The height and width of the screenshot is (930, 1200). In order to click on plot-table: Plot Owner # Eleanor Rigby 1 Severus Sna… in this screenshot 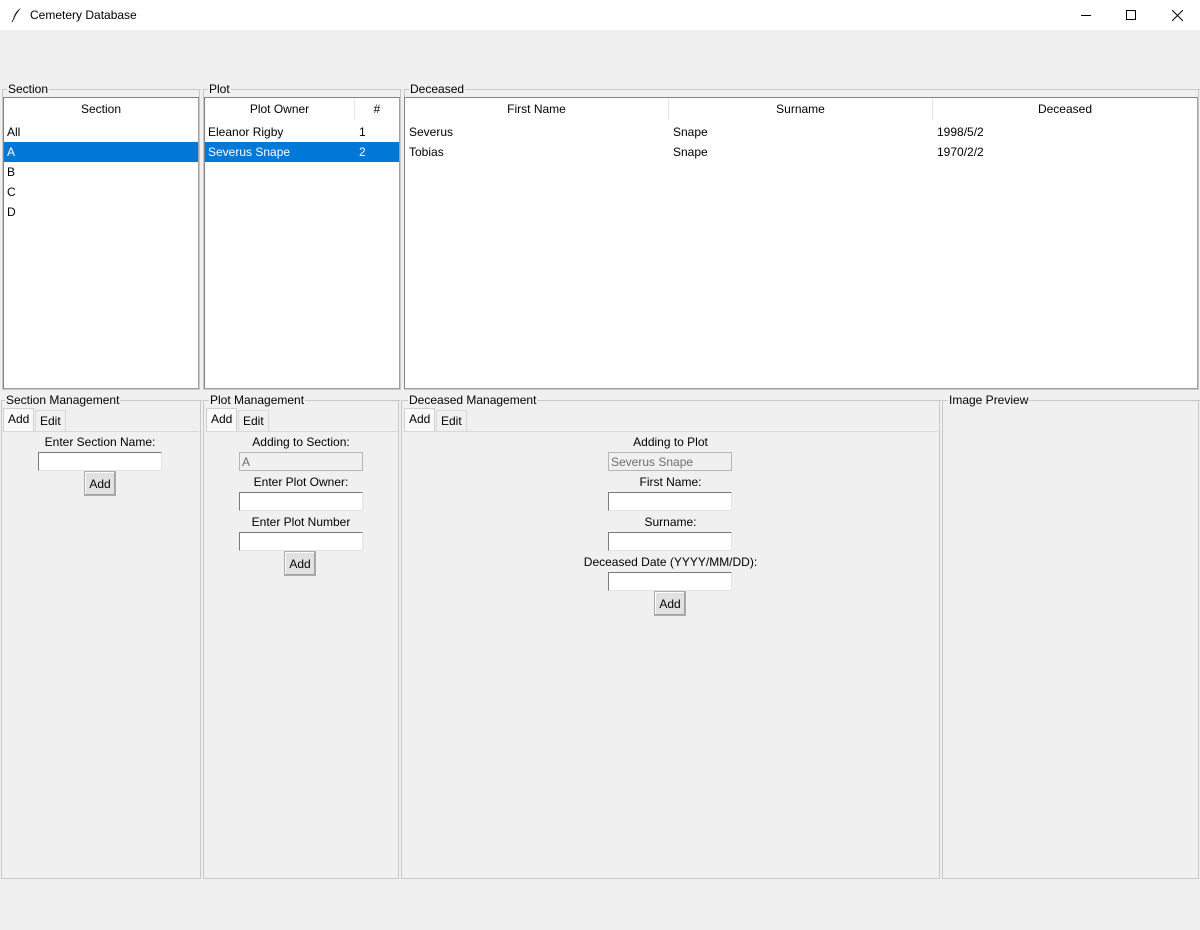, I will do `click(302, 243)`.